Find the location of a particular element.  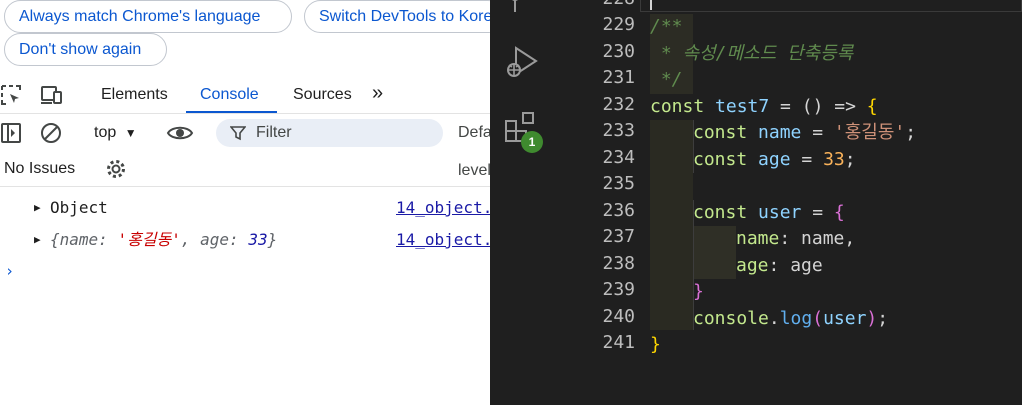

identifier: age is located at coordinates (774, 159).